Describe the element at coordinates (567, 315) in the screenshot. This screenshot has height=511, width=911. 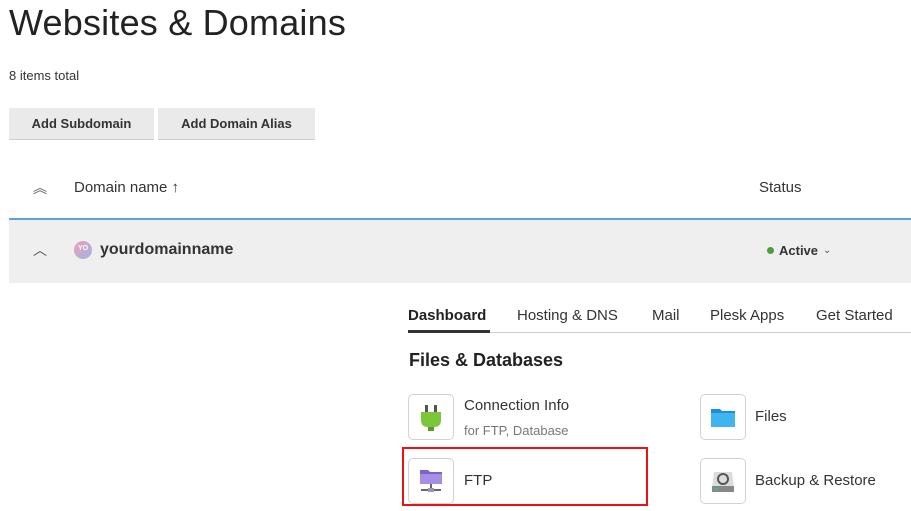
I see `tab-hosting-dns: Hosting & DNS` at that location.